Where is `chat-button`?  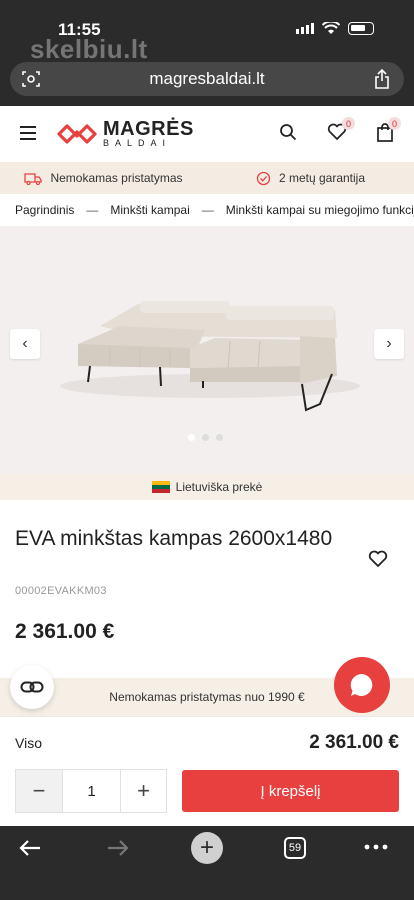
chat-button is located at coordinates (362, 685).